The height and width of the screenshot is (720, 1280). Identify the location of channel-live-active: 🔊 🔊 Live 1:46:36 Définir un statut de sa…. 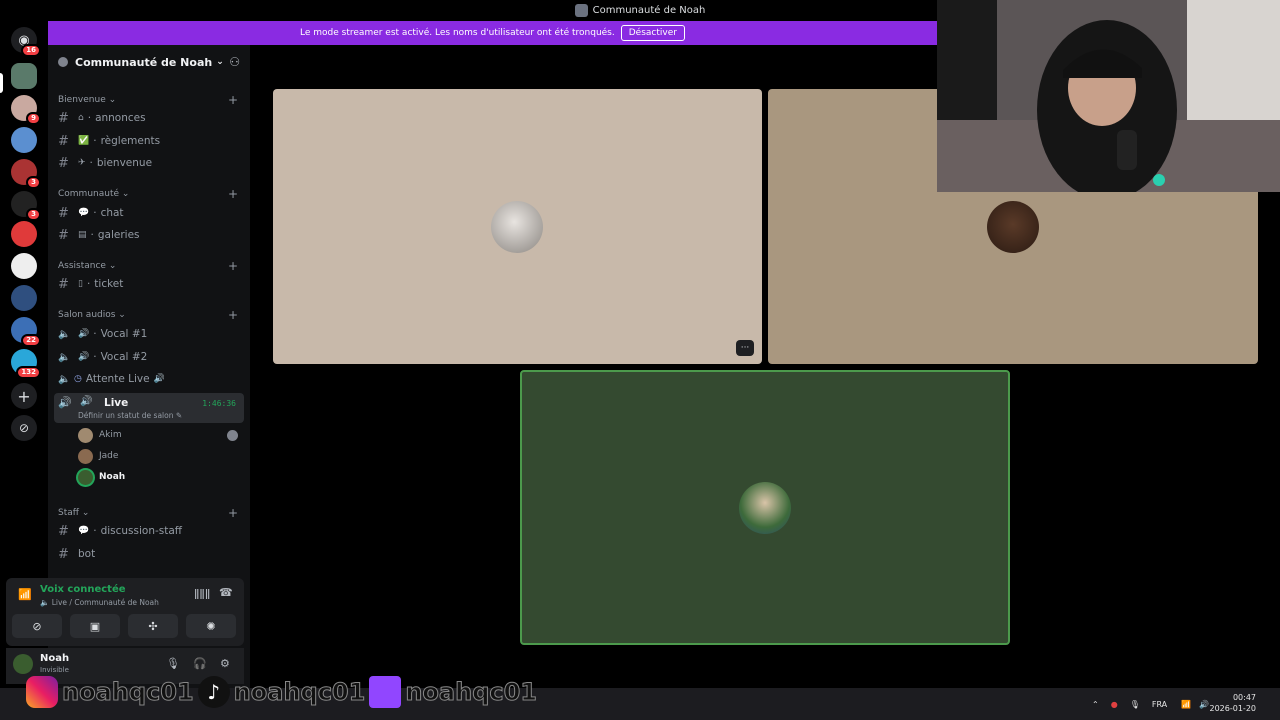
(149, 408).